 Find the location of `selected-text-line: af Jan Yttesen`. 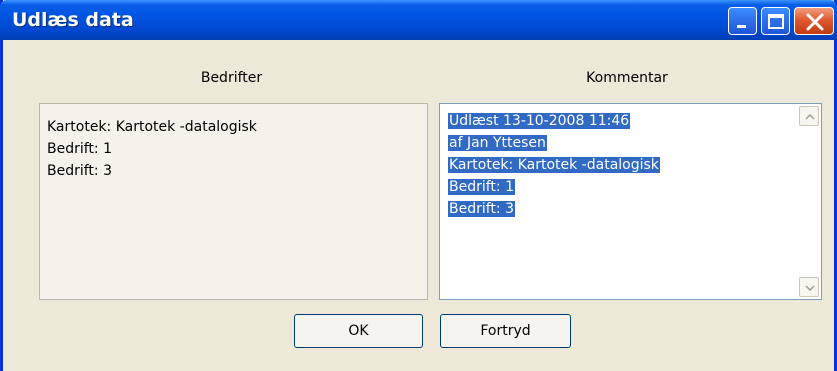

selected-text-line: af Jan Yttesen is located at coordinates (497, 143).